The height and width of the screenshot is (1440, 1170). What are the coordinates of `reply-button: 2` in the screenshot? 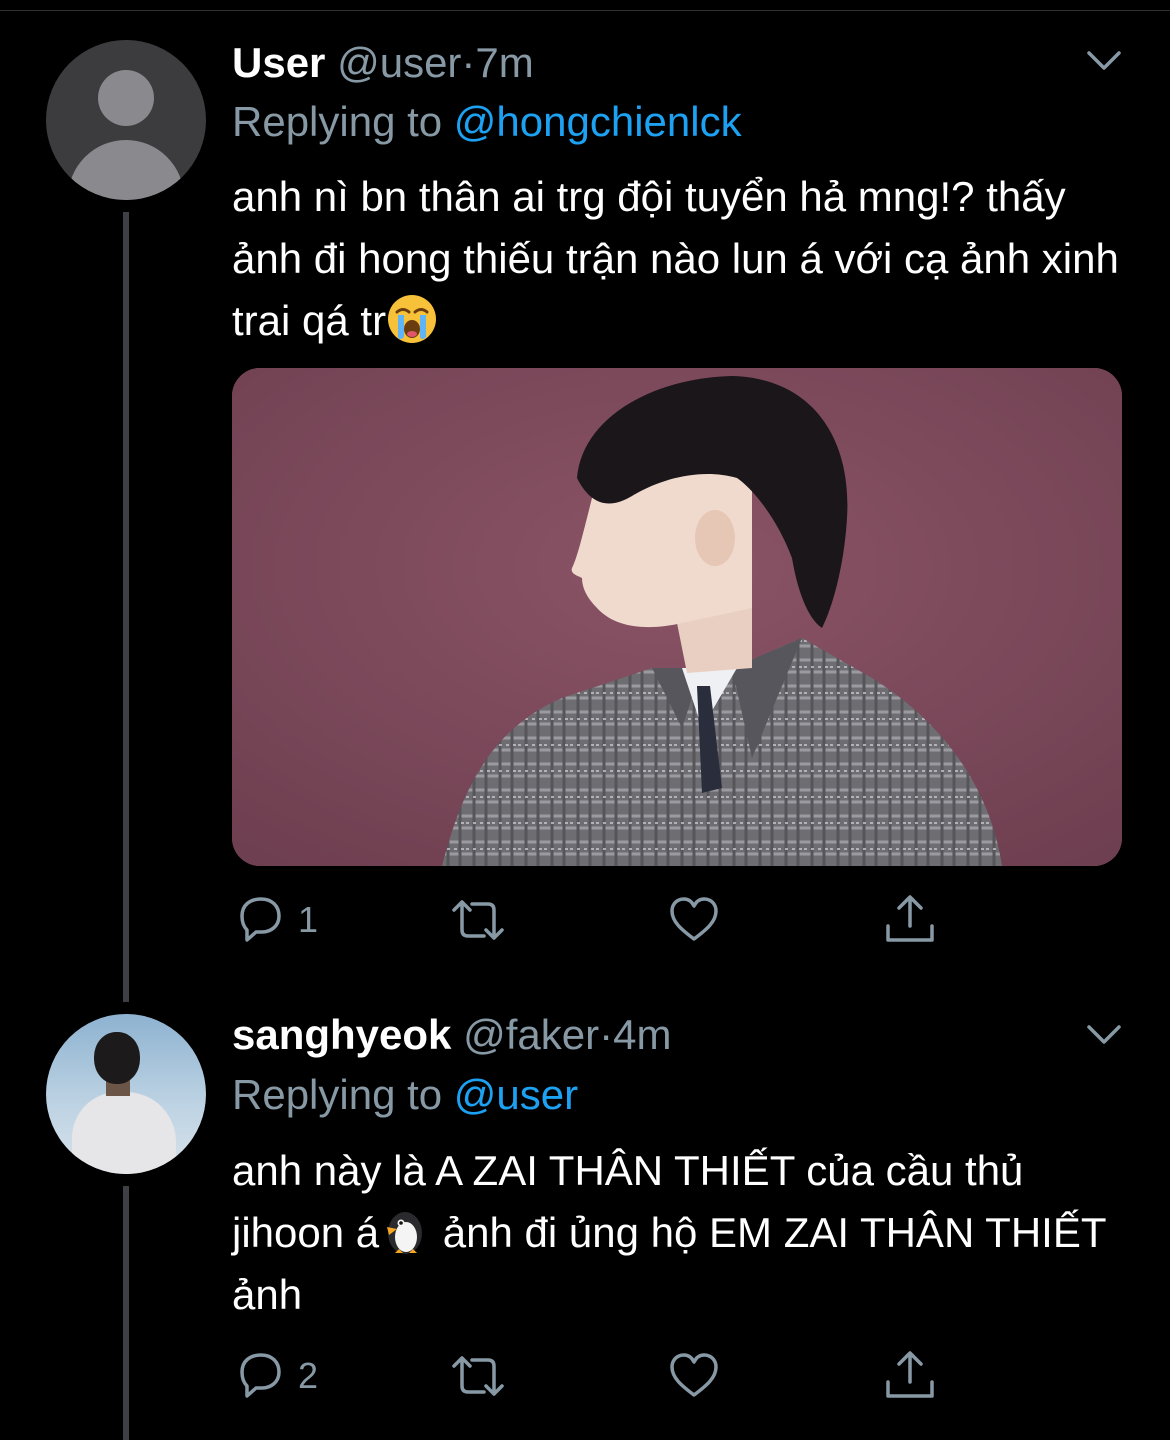 It's located at (275, 1376).